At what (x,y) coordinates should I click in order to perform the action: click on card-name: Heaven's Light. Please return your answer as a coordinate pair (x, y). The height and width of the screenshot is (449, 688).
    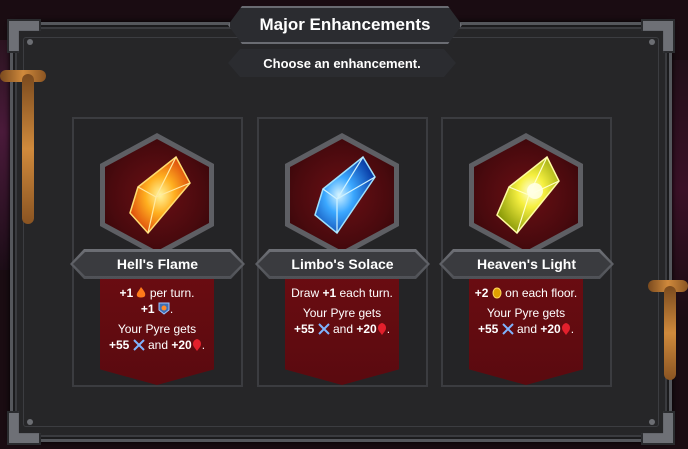
    Looking at the image, I should click on (526, 264).